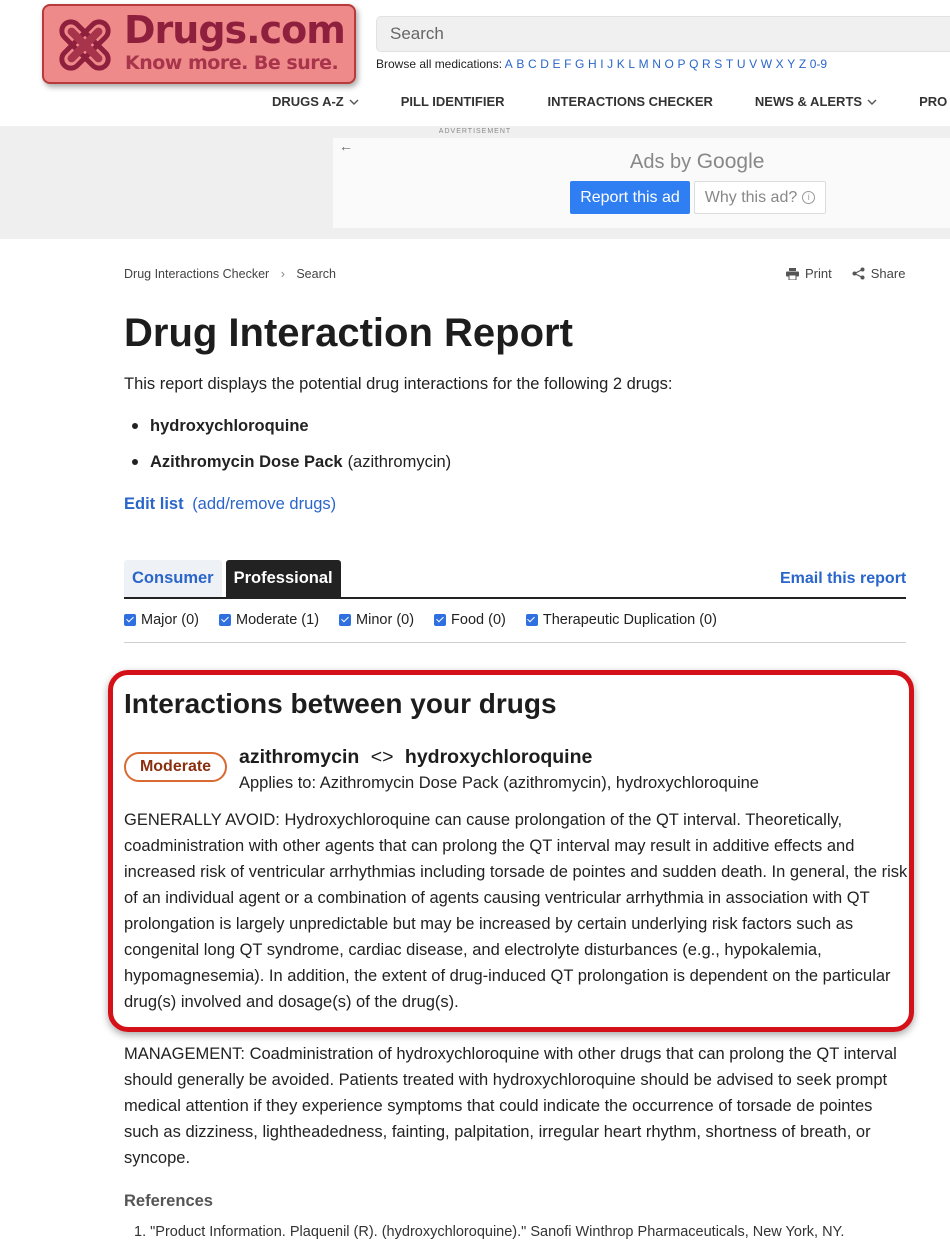  I want to click on browse-letter-link: R, so click(706, 64).